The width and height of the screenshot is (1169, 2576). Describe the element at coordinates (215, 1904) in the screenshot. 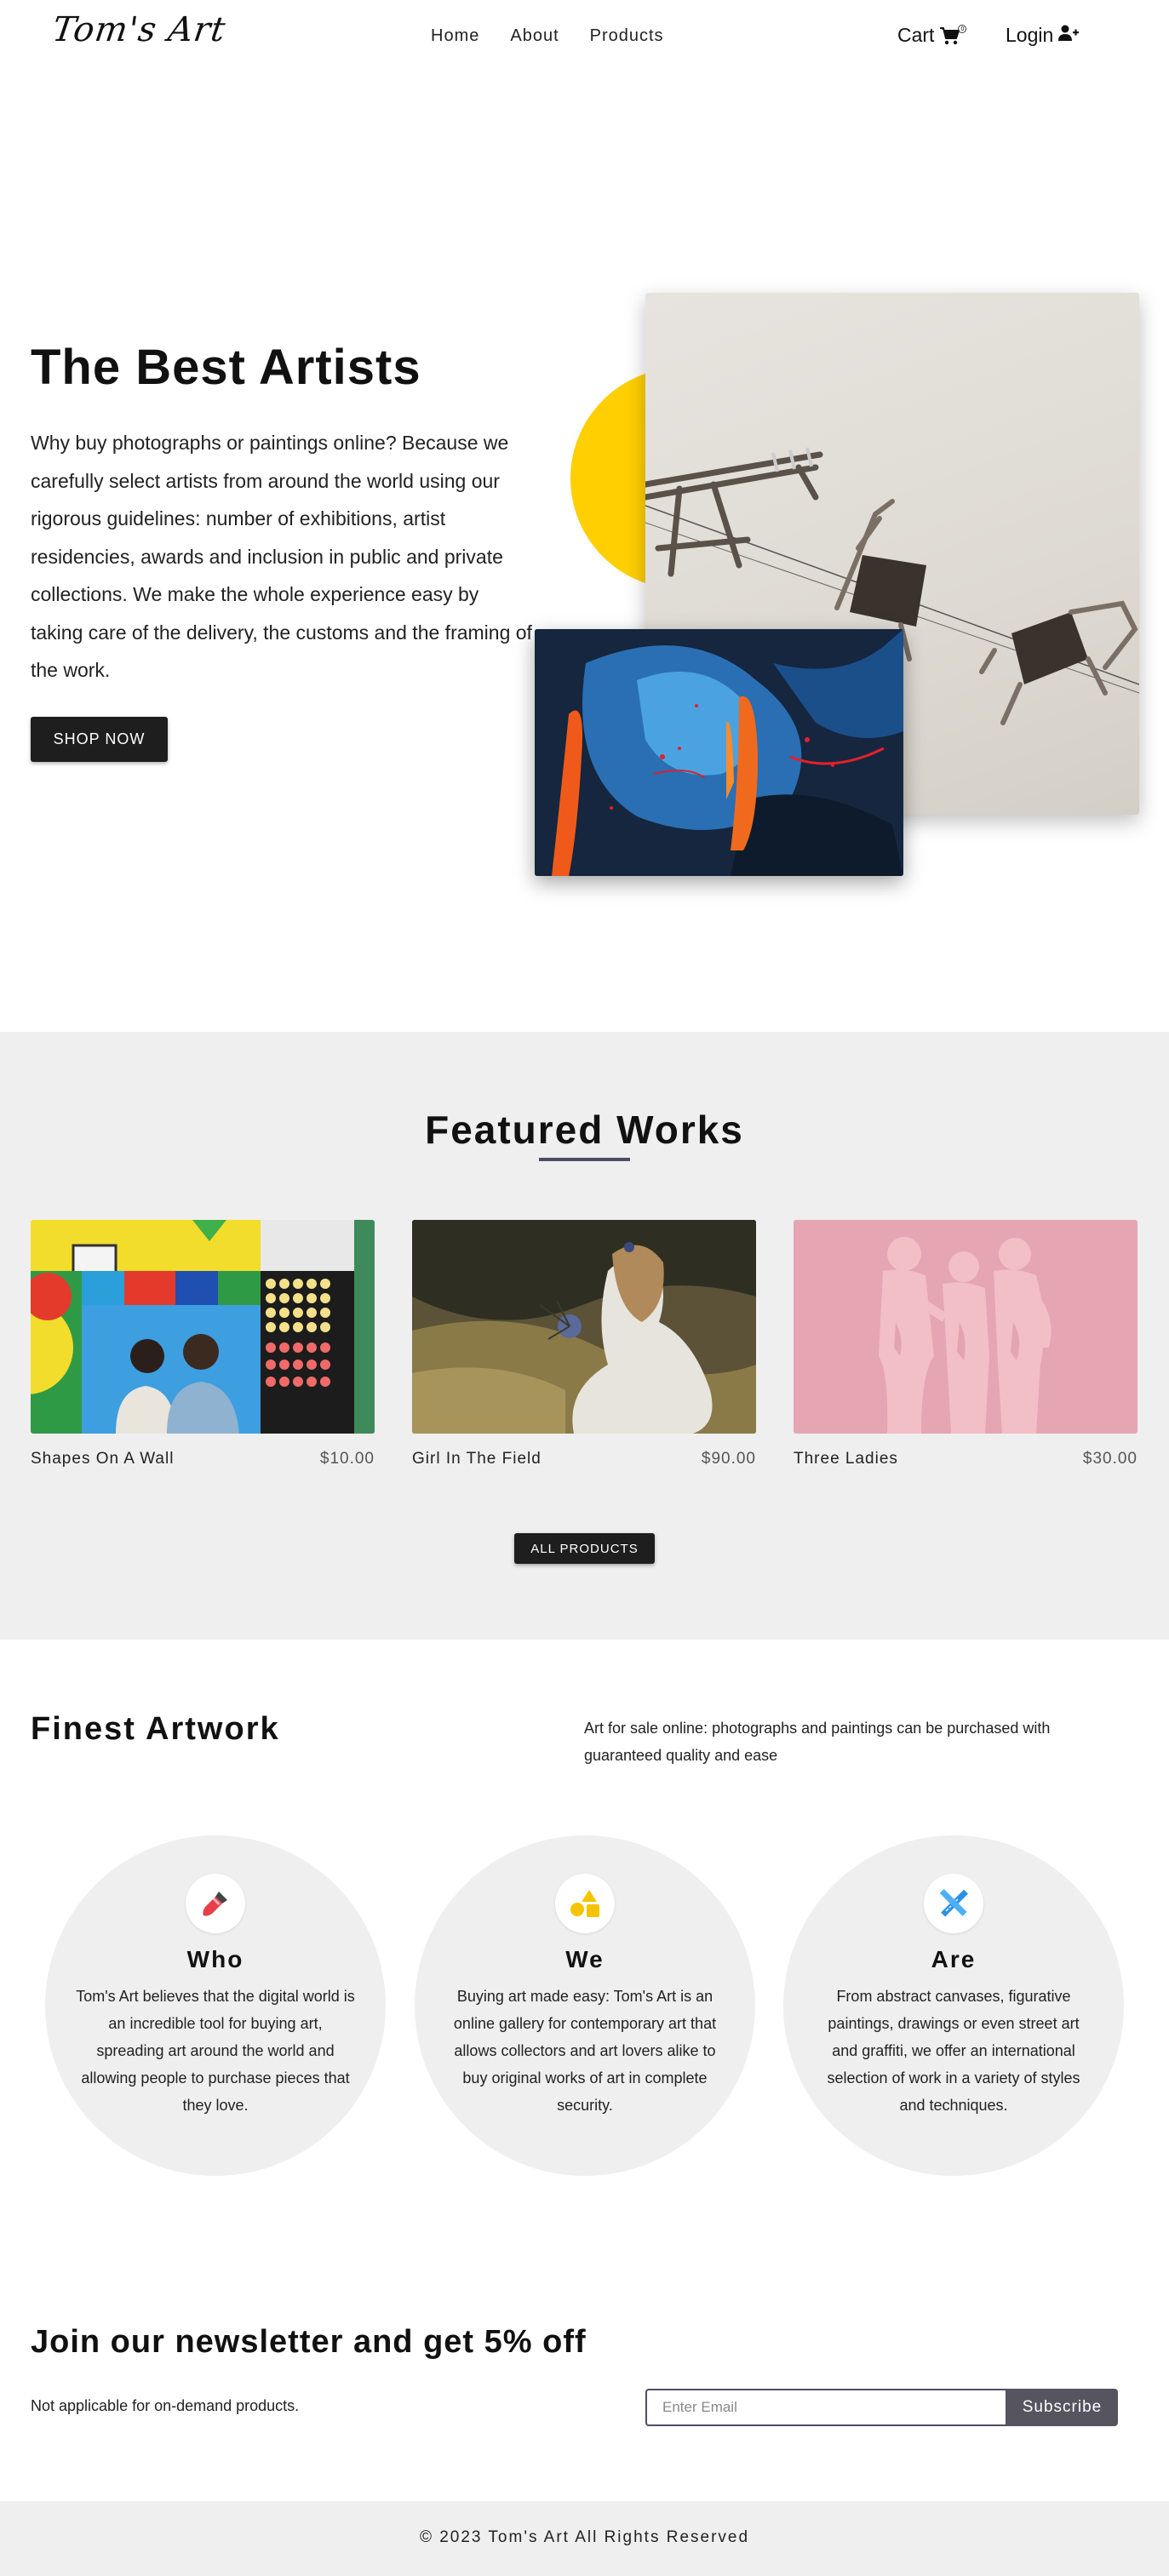

I see `paintbrush-icon` at that location.